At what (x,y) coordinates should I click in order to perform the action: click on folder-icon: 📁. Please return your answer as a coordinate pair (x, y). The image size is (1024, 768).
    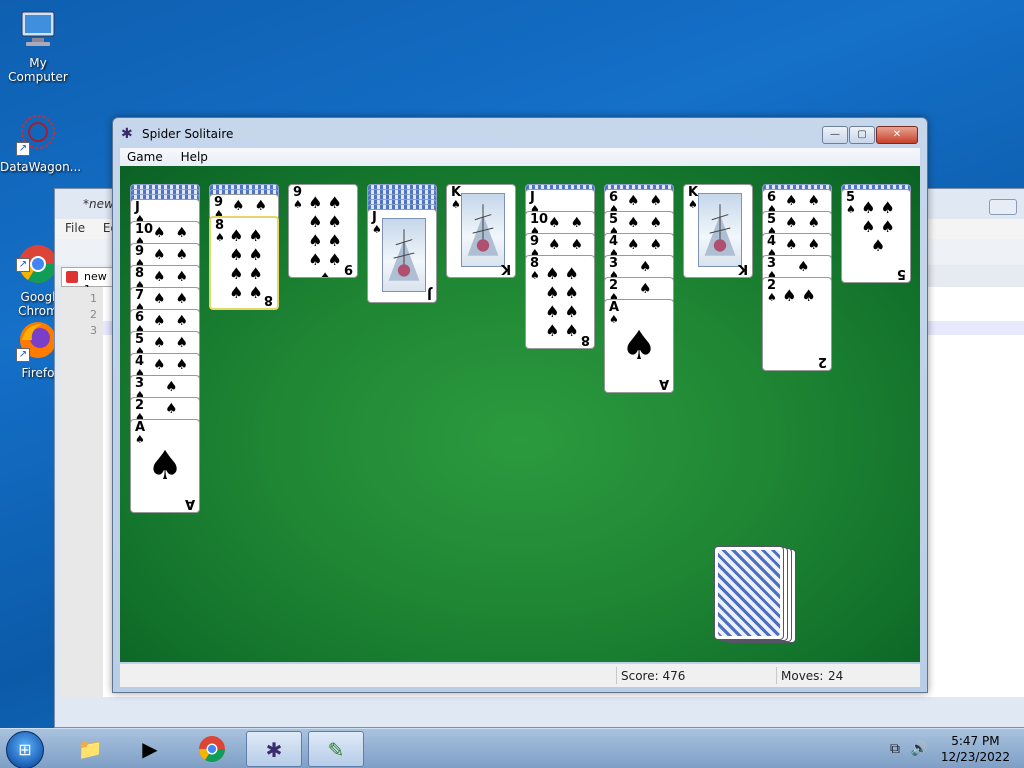
    Looking at the image, I should click on (90, 749).